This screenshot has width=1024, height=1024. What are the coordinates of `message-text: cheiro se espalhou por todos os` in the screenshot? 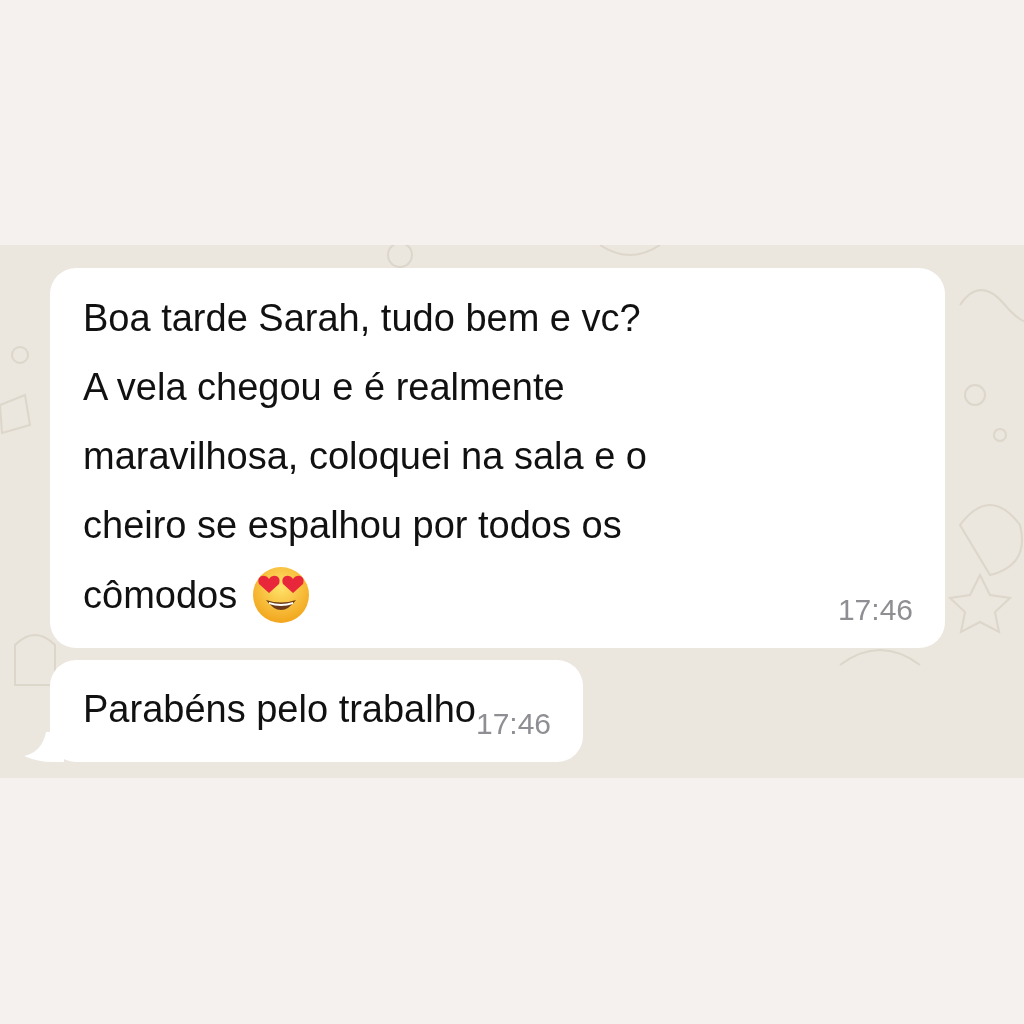 It's located at (352, 525).